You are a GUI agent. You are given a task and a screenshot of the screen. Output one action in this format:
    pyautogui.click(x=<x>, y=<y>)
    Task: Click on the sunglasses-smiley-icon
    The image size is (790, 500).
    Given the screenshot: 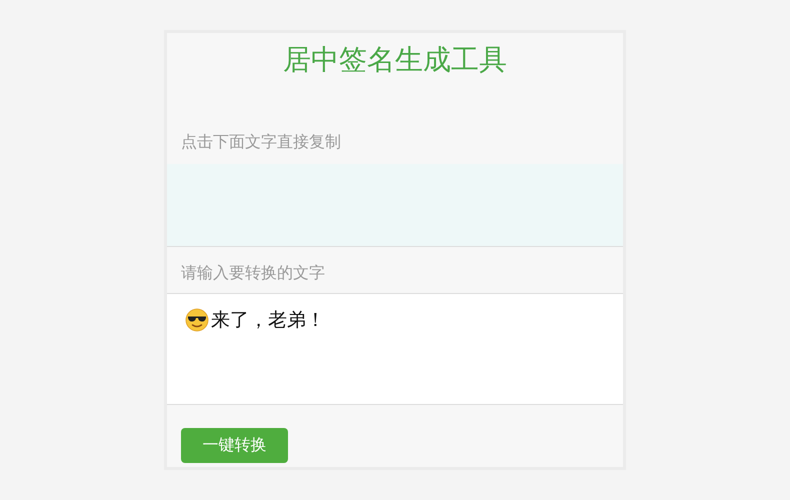 What is the action you would take?
    pyautogui.click(x=197, y=320)
    